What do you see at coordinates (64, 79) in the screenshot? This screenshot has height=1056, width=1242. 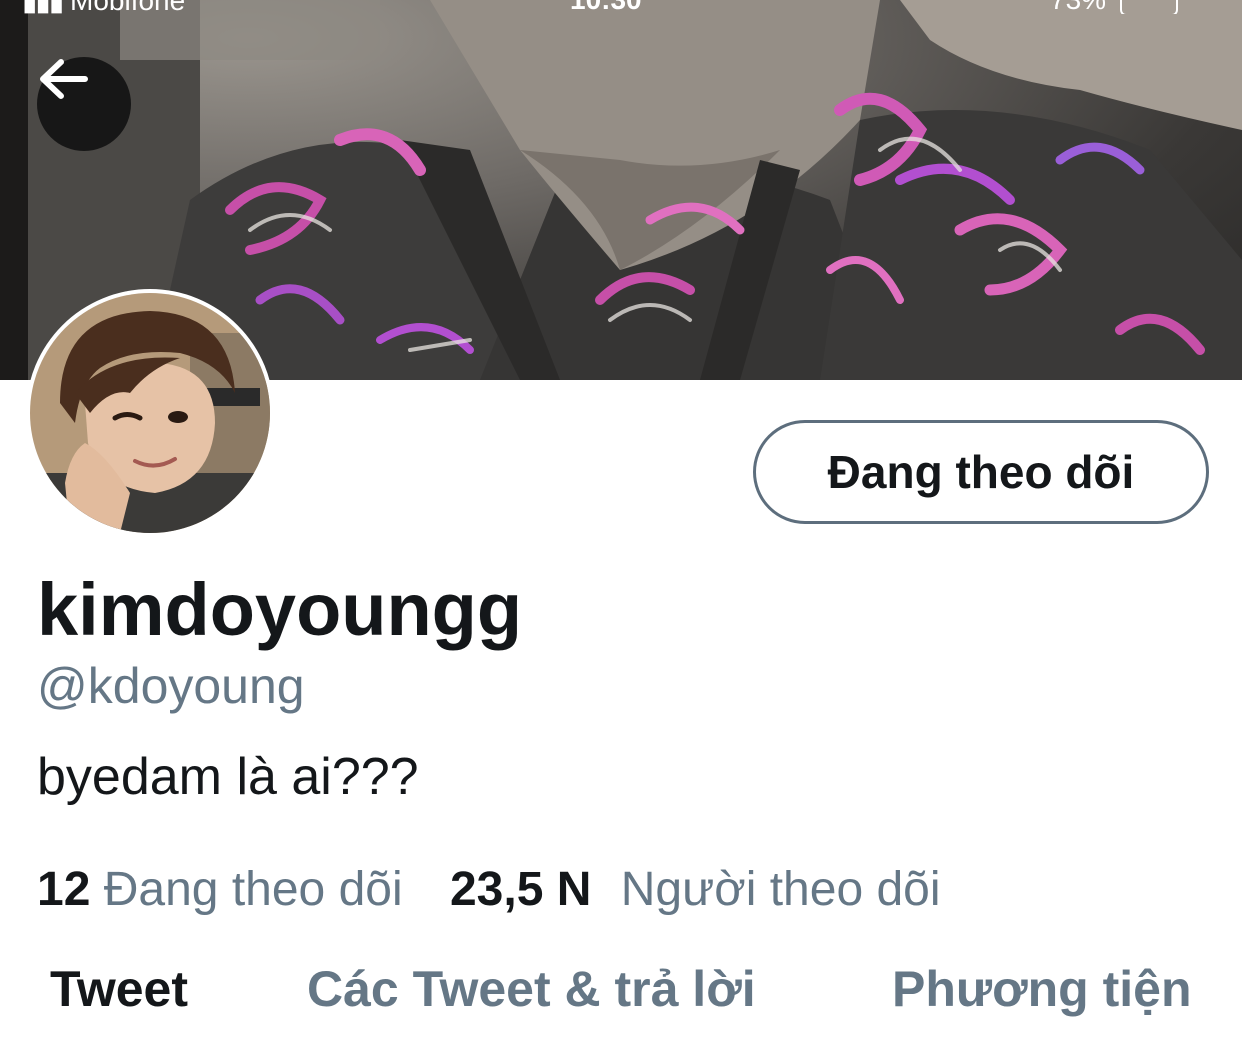 I see `arrow-left-icon` at bounding box center [64, 79].